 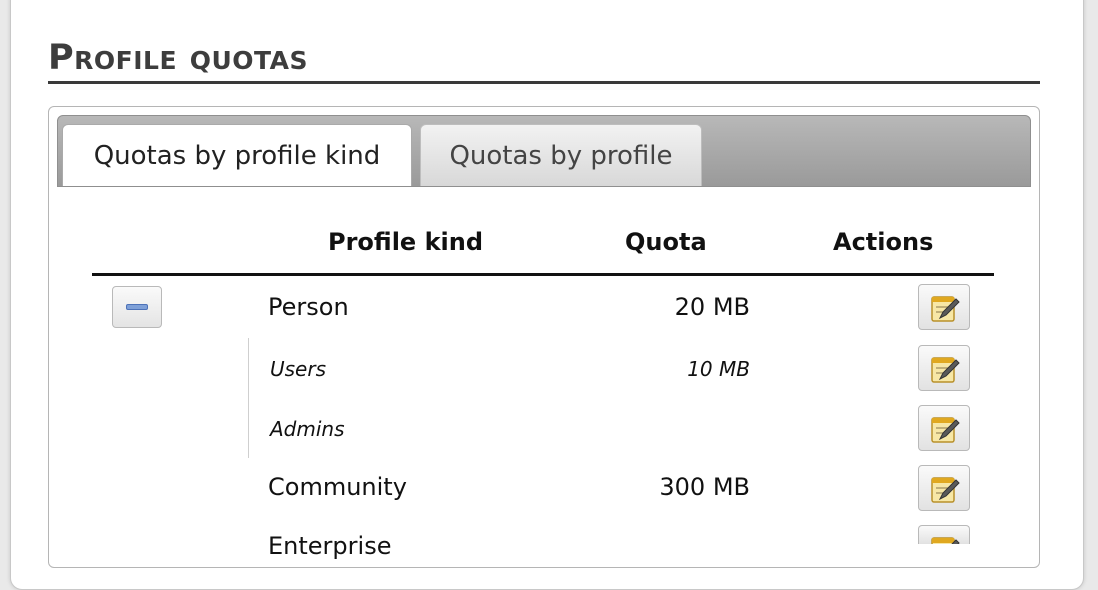 What do you see at coordinates (543, 274) in the screenshot?
I see `table-header-divider` at bounding box center [543, 274].